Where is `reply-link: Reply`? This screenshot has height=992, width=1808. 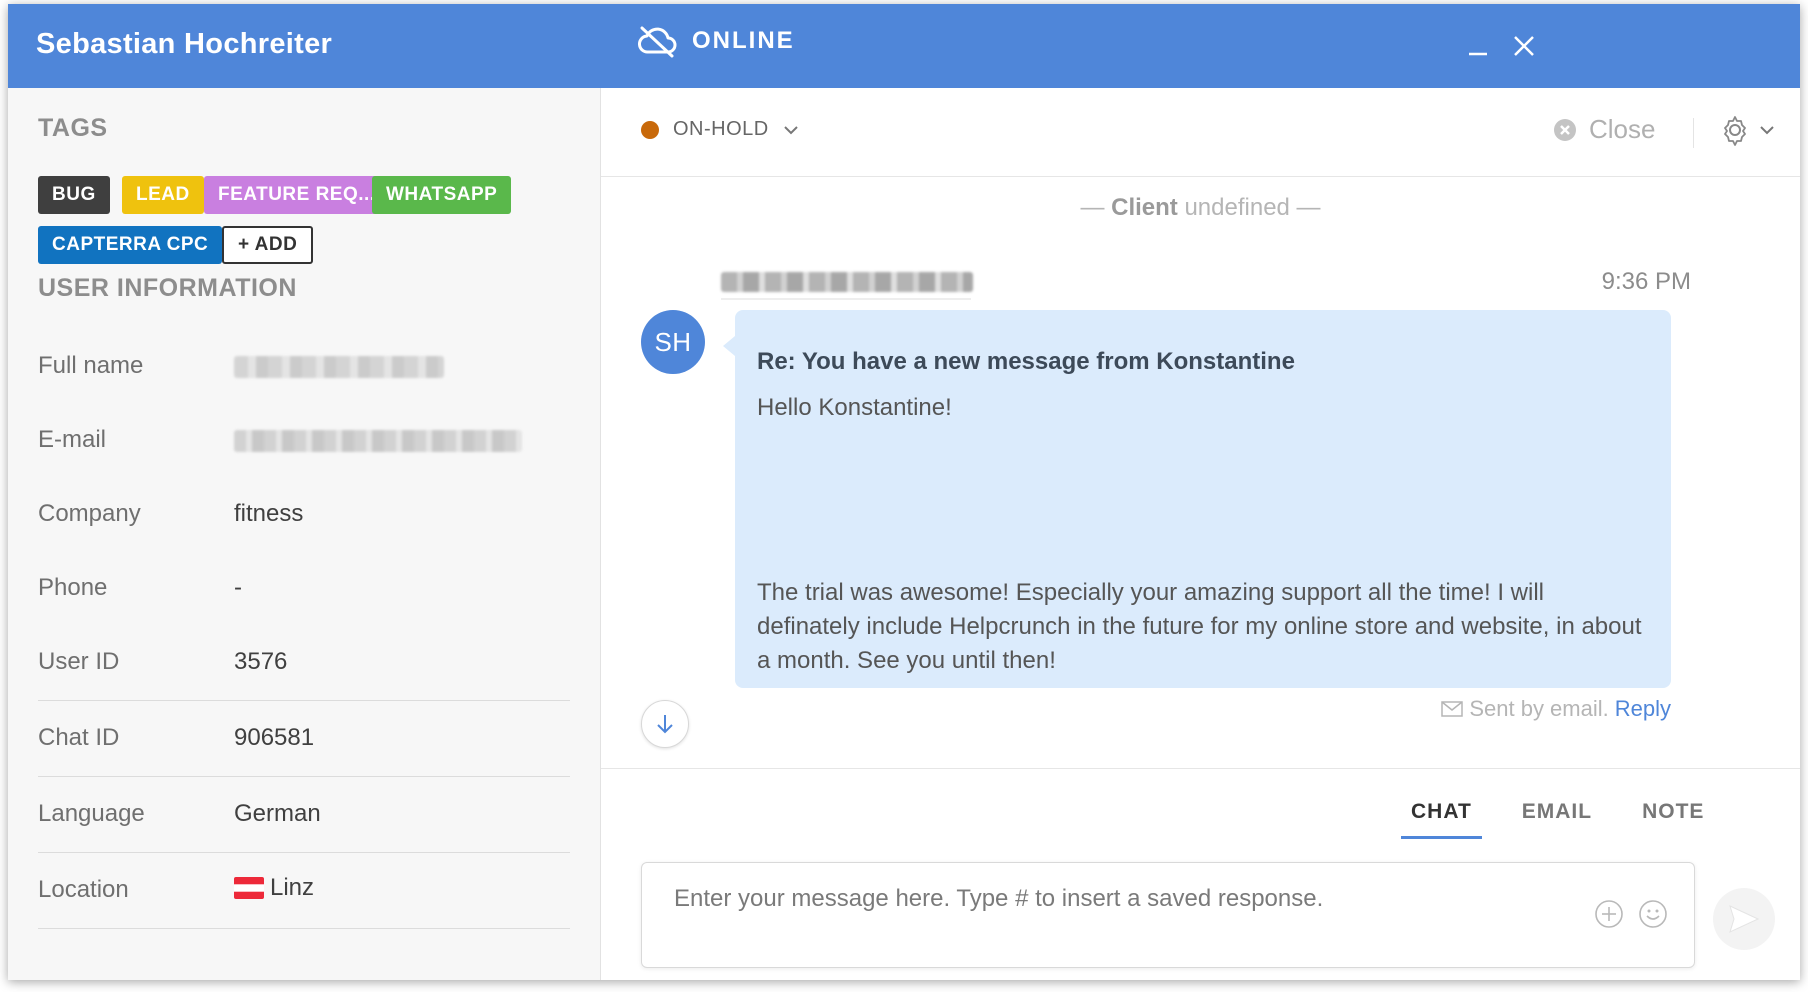 reply-link: Reply is located at coordinates (1643, 709).